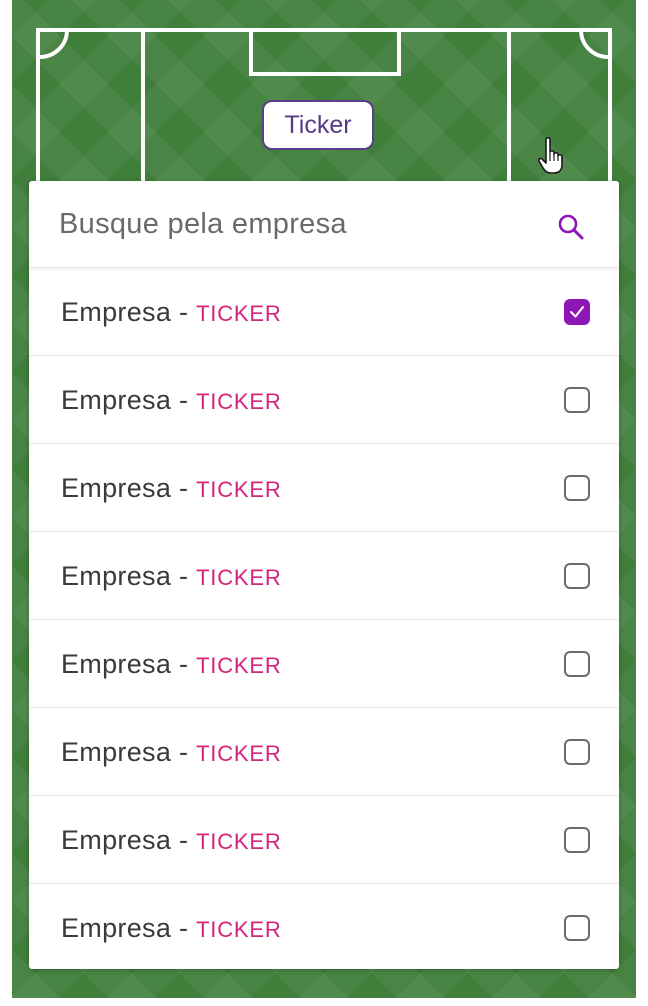 The width and height of the screenshot is (648, 1006). I want to click on checkmark-icon, so click(577, 312).